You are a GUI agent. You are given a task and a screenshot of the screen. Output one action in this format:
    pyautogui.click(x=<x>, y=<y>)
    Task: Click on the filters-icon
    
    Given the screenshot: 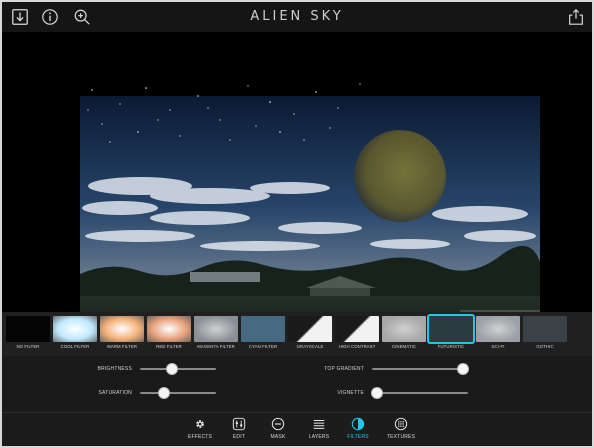 What is the action you would take?
    pyautogui.click(x=358, y=424)
    